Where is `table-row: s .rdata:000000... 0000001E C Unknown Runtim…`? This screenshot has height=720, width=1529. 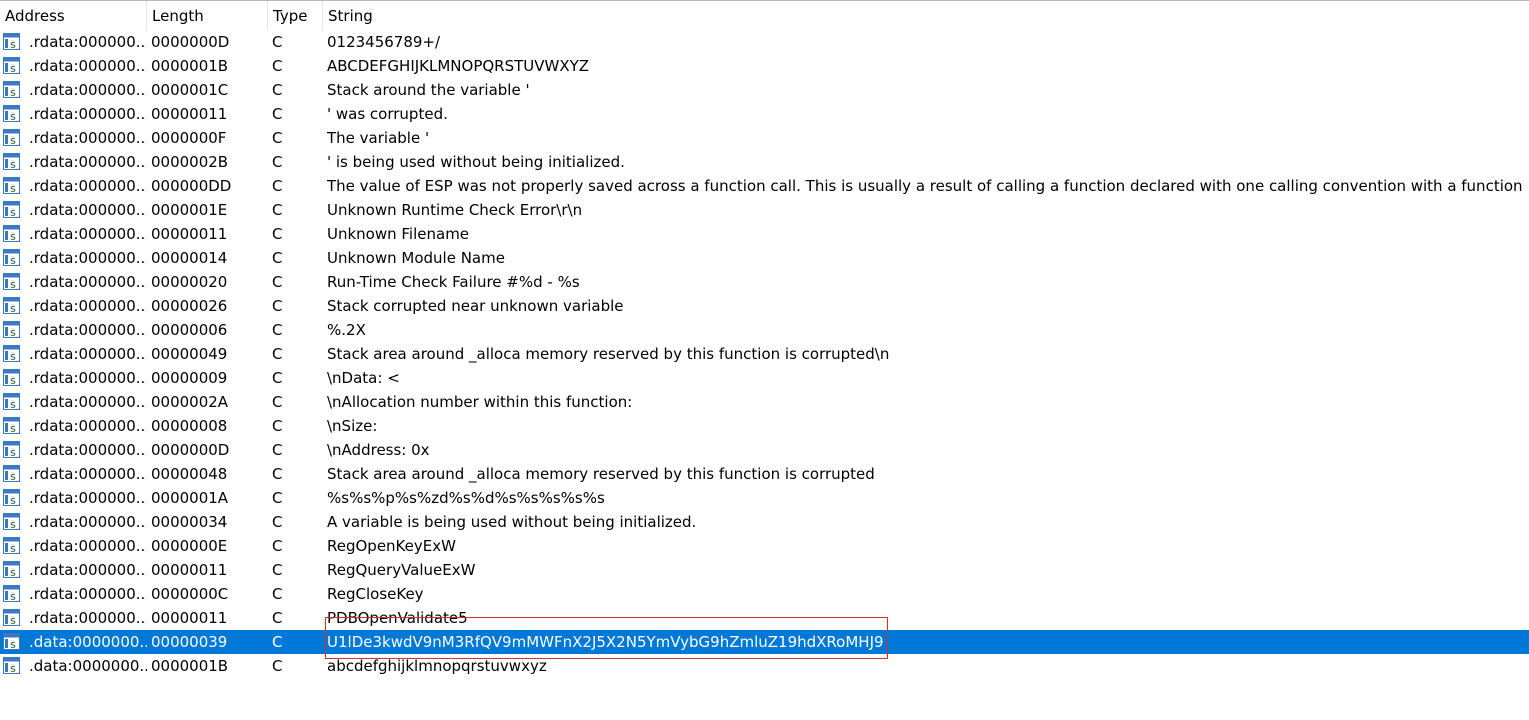 table-row: s .rdata:000000... 0000001E C Unknown Runtim… is located at coordinates (764, 210).